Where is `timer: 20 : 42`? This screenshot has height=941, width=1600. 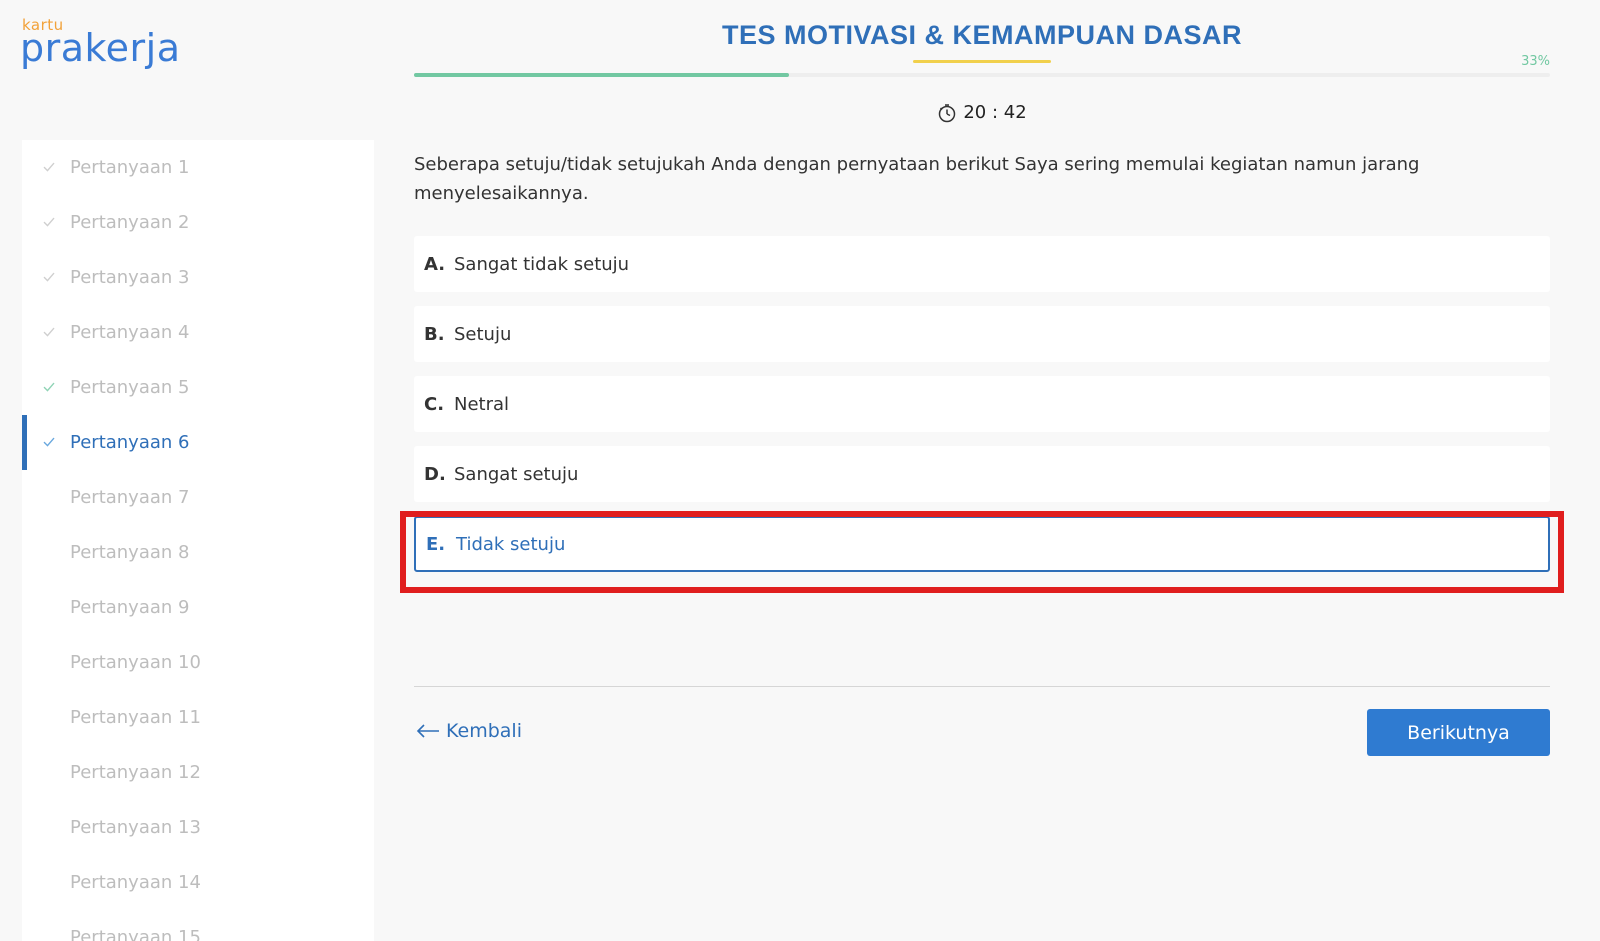 timer: 20 : 42 is located at coordinates (982, 112).